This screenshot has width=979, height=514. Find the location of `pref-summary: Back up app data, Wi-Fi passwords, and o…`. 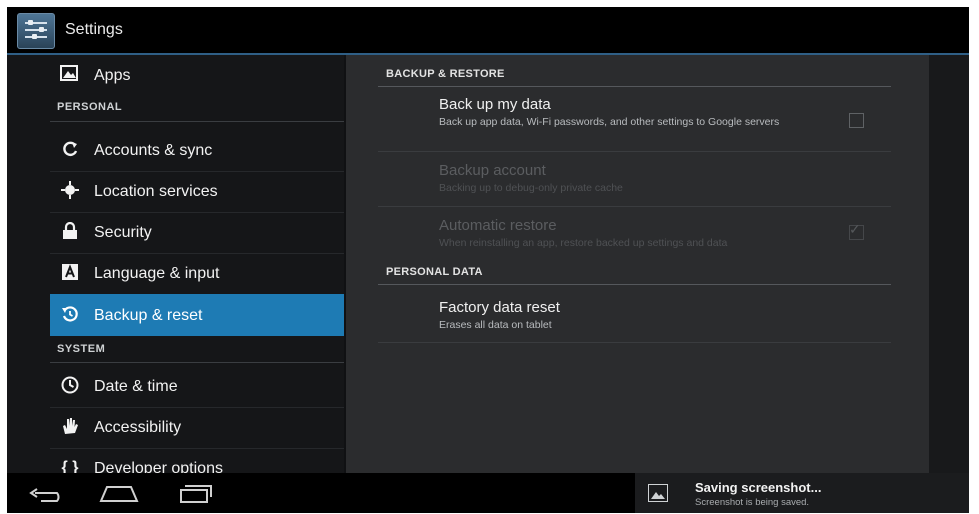

pref-summary: Back up app data, Wi-Fi passwords, and o… is located at coordinates (609, 122).